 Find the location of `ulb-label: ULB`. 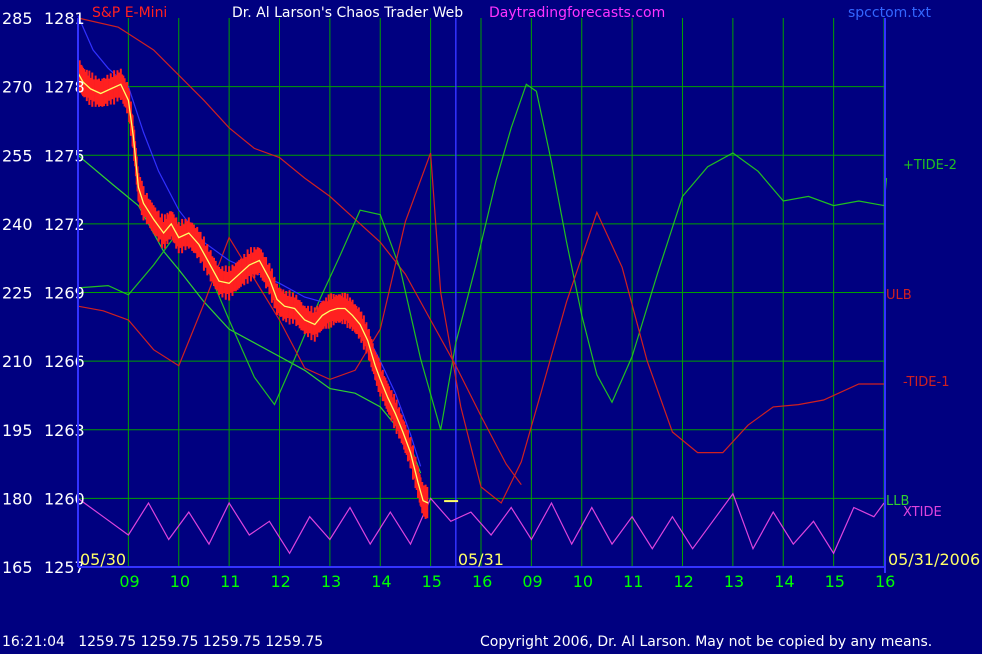

ulb-label: ULB is located at coordinates (899, 295).